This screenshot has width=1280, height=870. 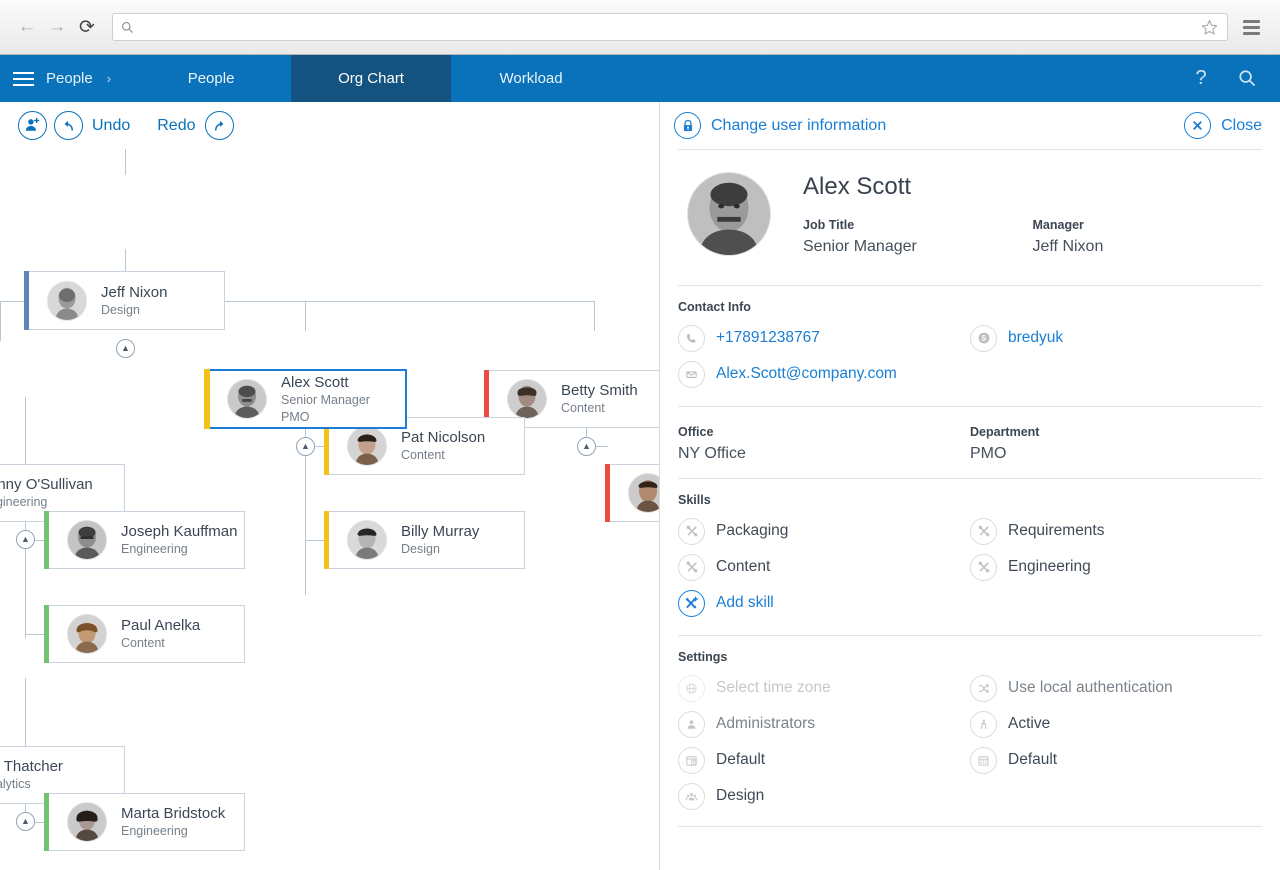 I want to click on change-user-information-button: Change user information, so click(x=780, y=125).